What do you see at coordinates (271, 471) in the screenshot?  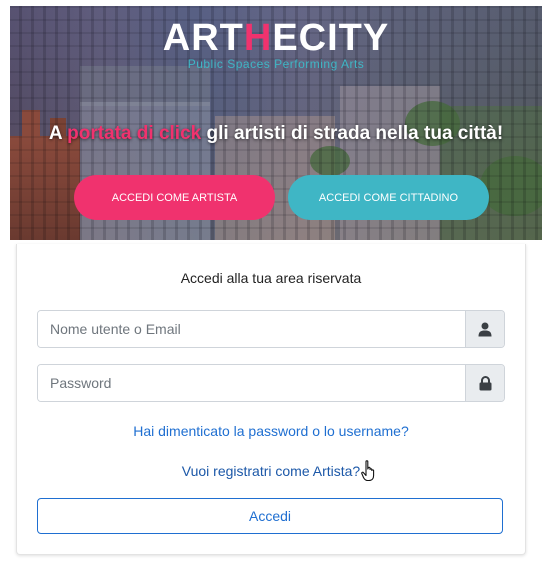 I see `register-as-artist-link: Vuoi registratri come Artista?` at bounding box center [271, 471].